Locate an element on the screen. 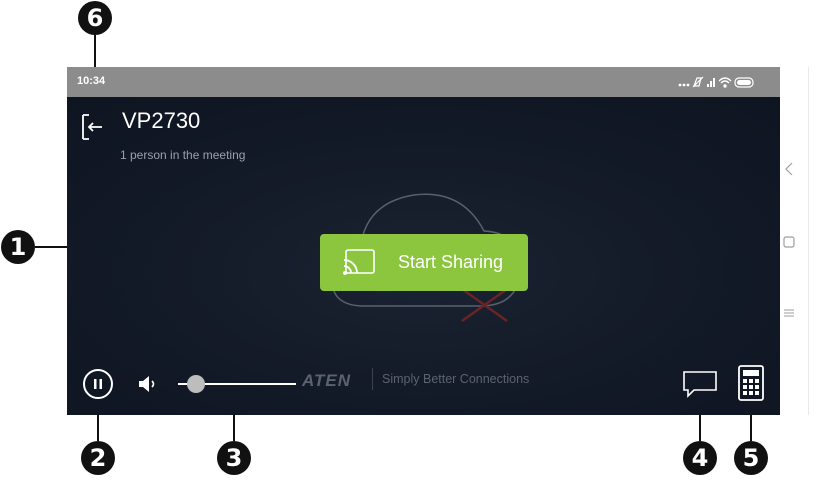 This screenshot has width=822, height=480. callout-3-leader is located at coordinates (234, 428).